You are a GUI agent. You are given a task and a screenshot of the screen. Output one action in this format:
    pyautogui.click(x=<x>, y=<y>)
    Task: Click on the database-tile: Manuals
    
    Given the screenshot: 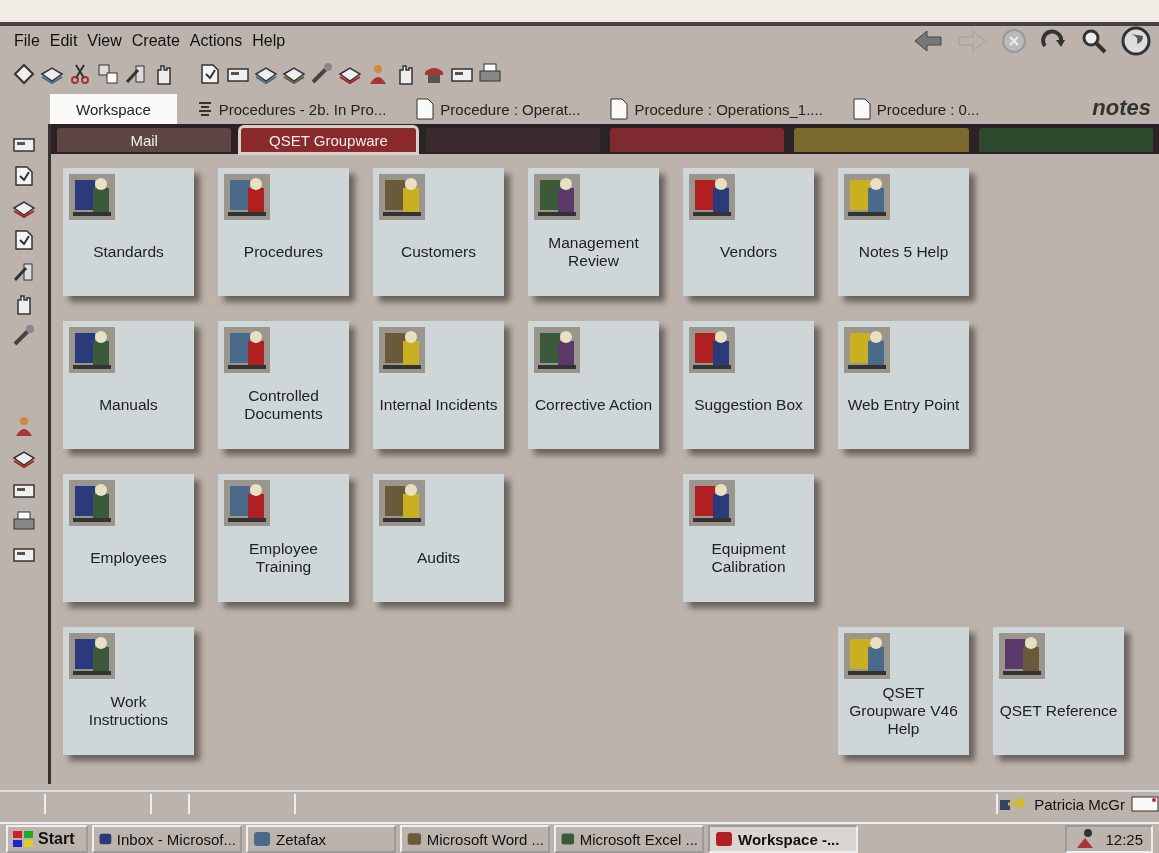 What is the action you would take?
    pyautogui.click(x=128, y=385)
    